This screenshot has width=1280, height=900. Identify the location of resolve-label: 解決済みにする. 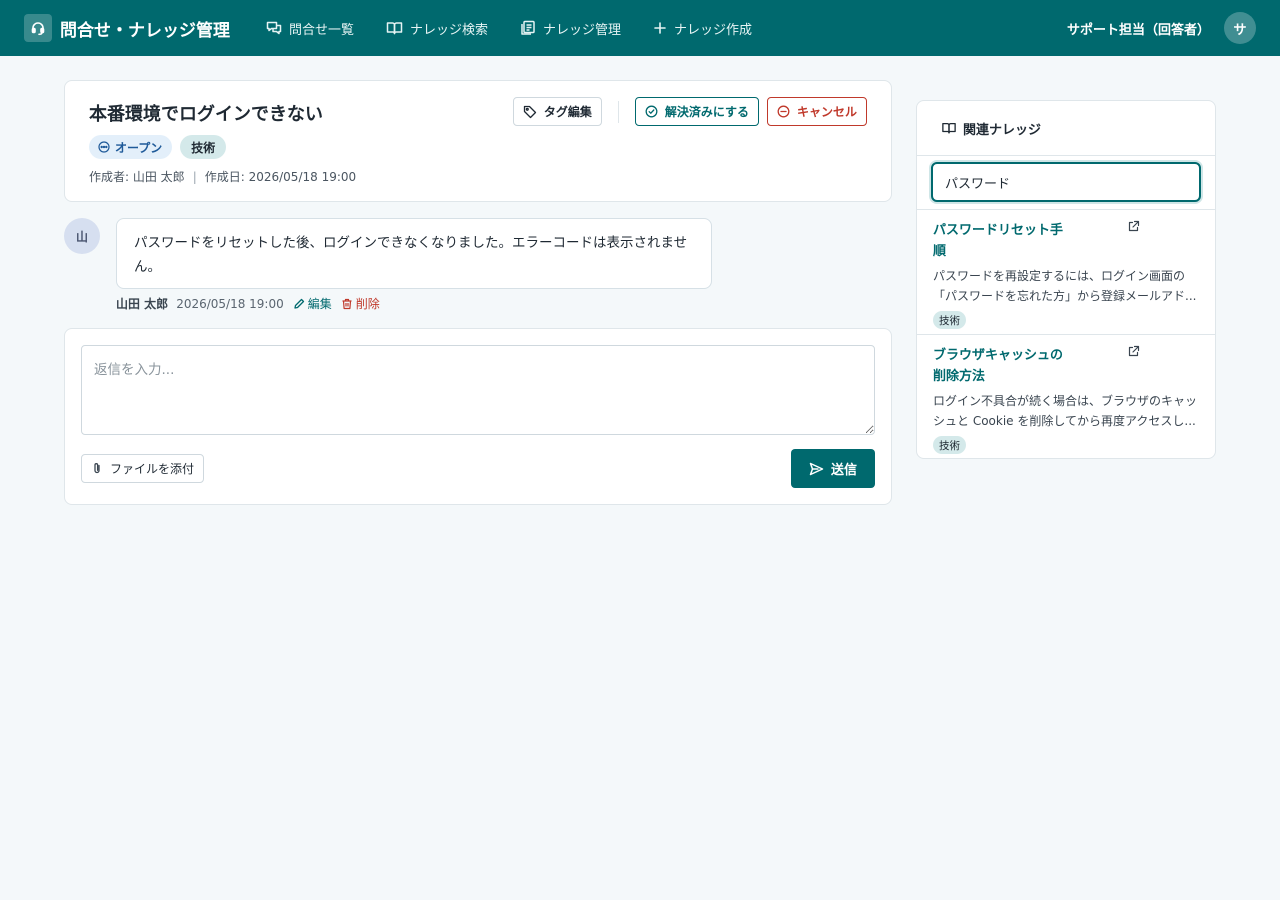
(706, 112).